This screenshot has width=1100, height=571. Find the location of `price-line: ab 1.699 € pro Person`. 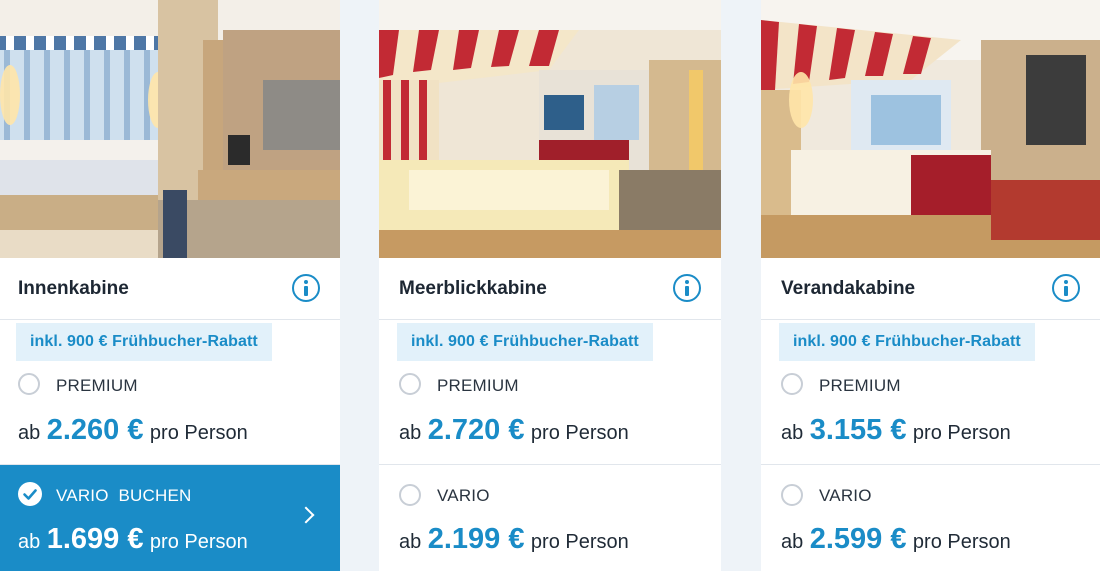

price-line: ab 1.699 € pro Person is located at coordinates (133, 539).